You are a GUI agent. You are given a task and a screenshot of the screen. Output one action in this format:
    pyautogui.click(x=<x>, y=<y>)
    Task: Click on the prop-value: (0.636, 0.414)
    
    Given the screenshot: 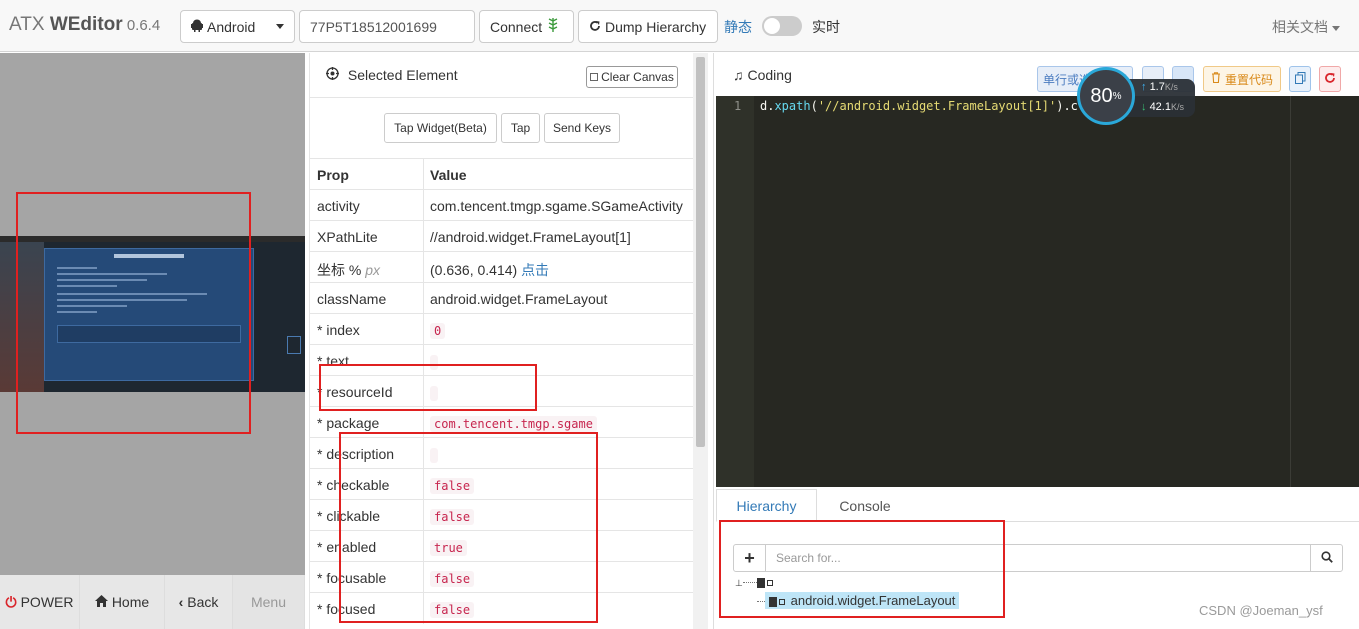 What is the action you would take?
    pyautogui.click(x=473, y=270)
    